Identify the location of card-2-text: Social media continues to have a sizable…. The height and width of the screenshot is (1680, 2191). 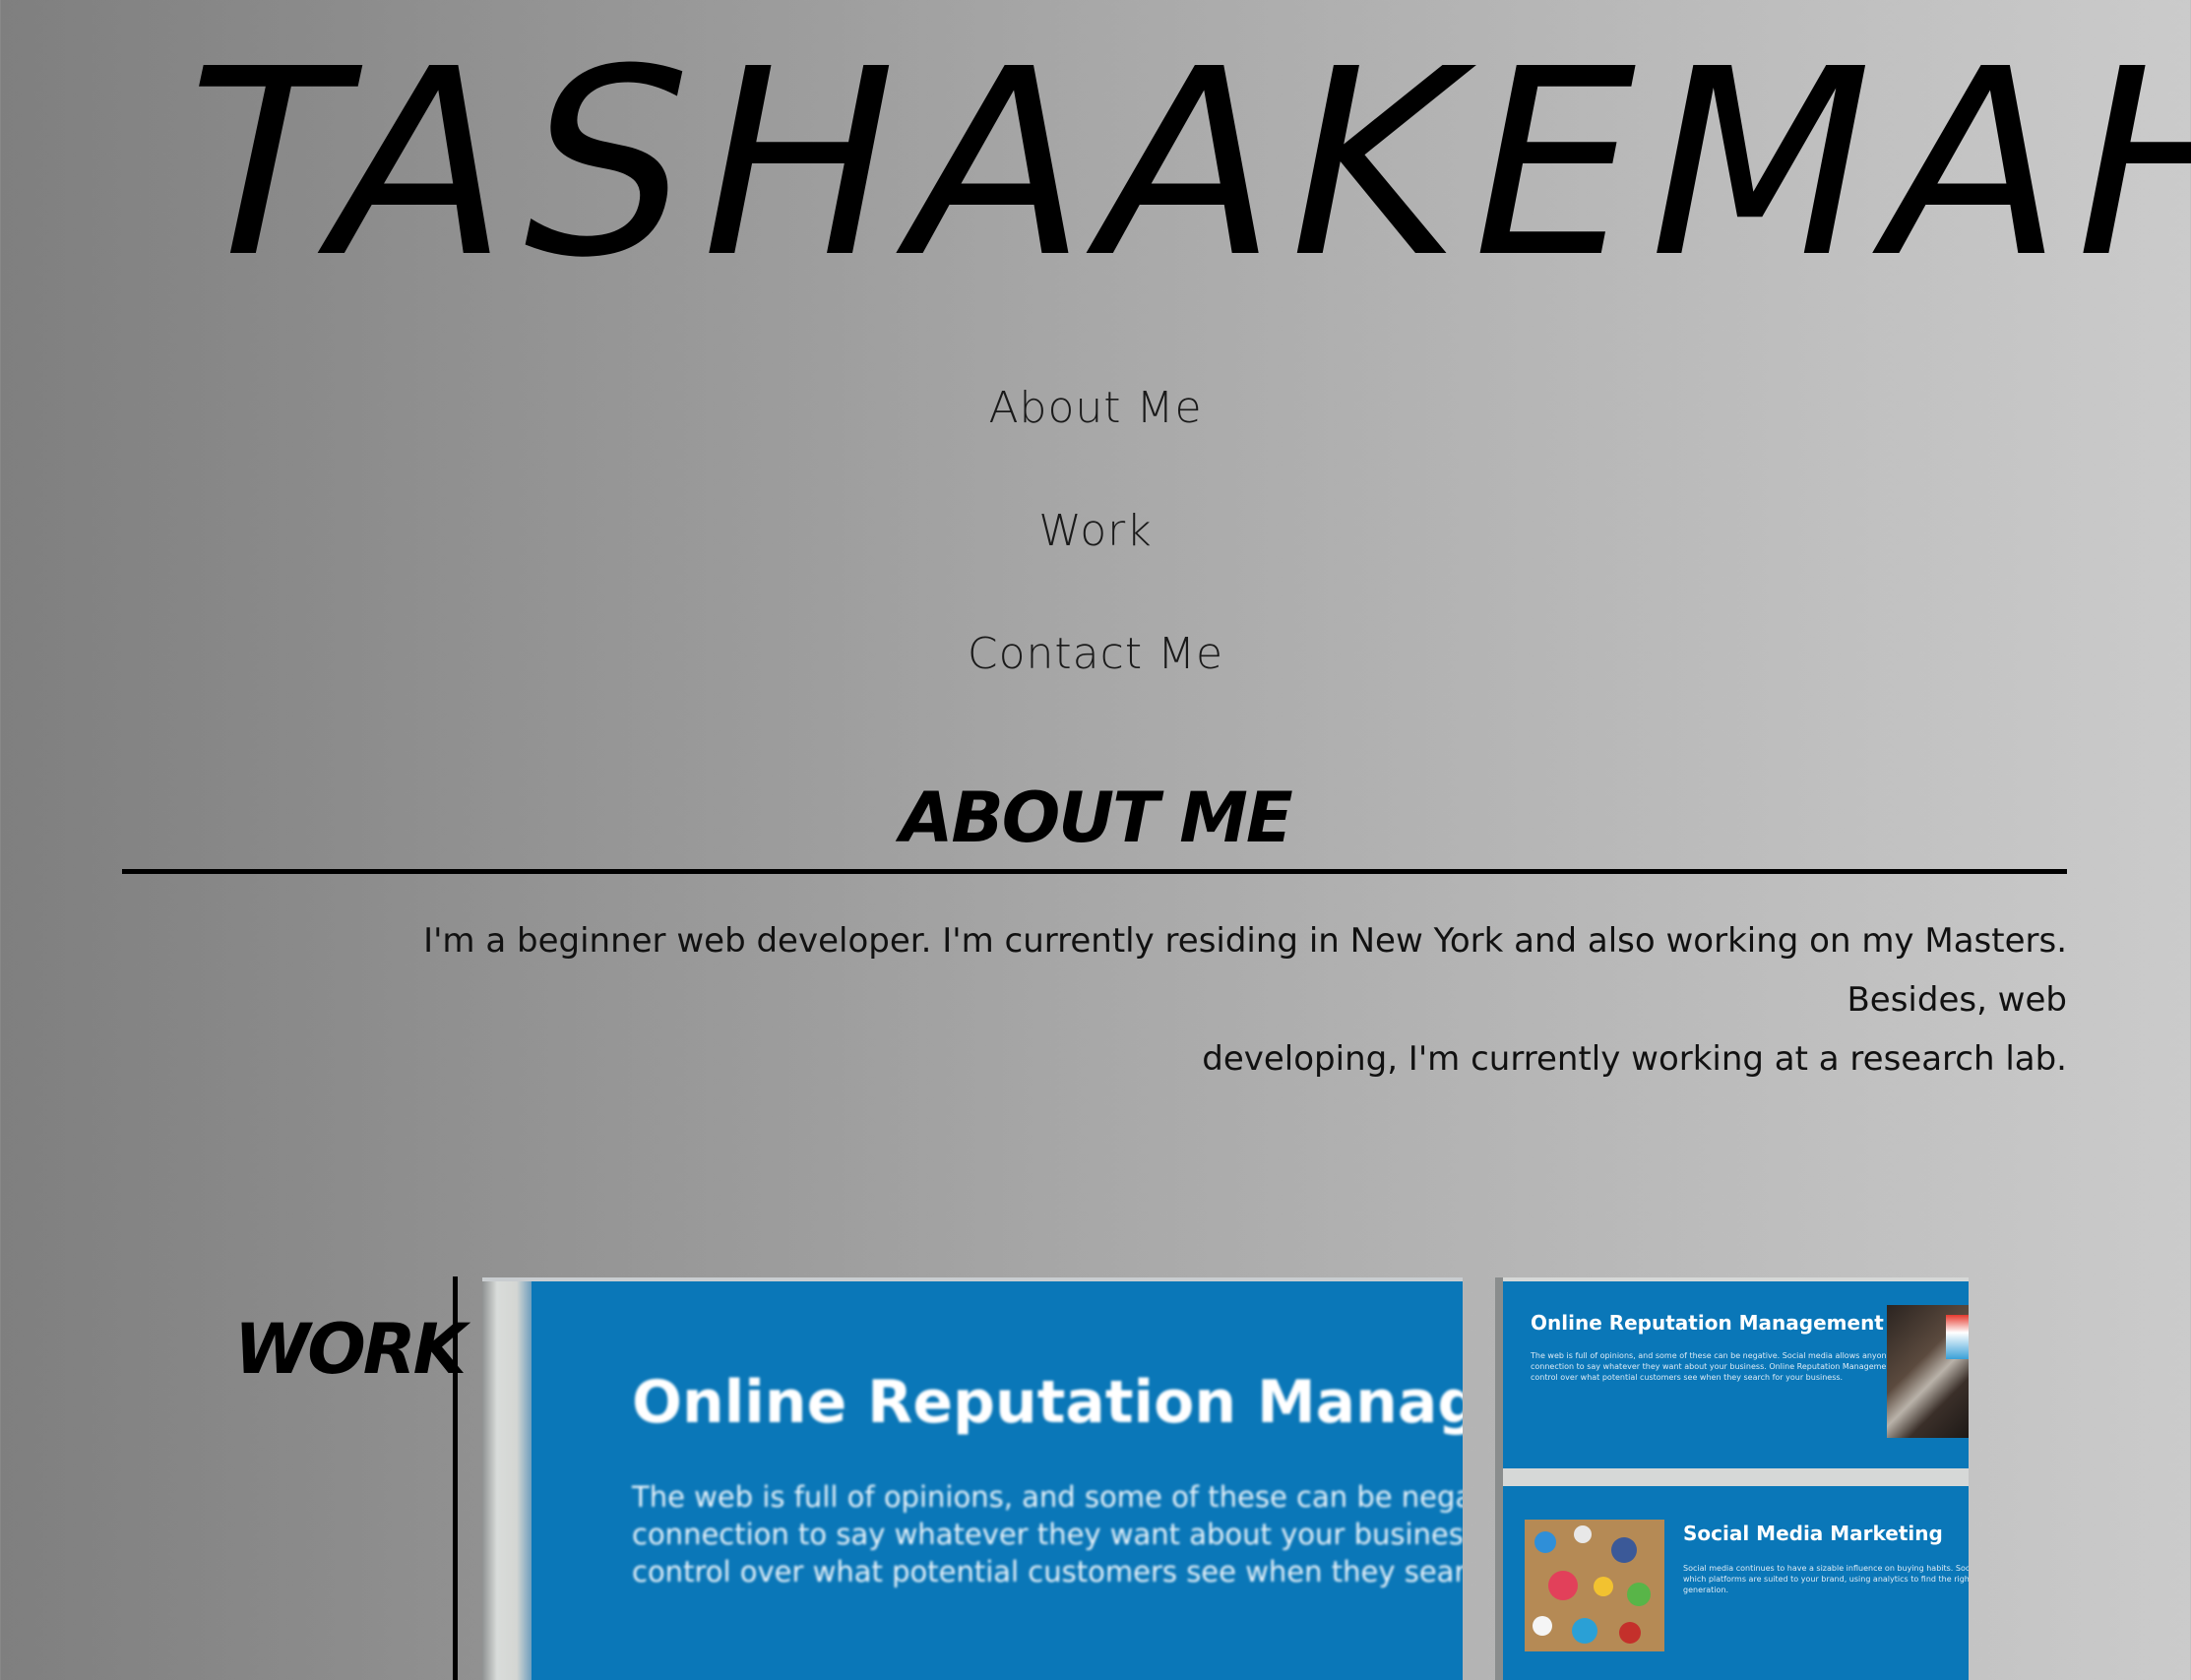
(1826, 1579).